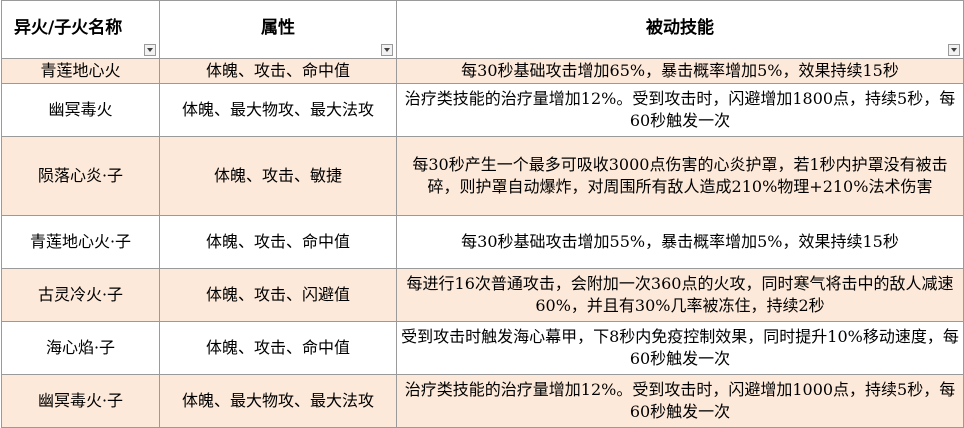 The height and width of the screenshot is (428, 964). I want to click on header-name: 异火/子火名称, so click(80, 29).